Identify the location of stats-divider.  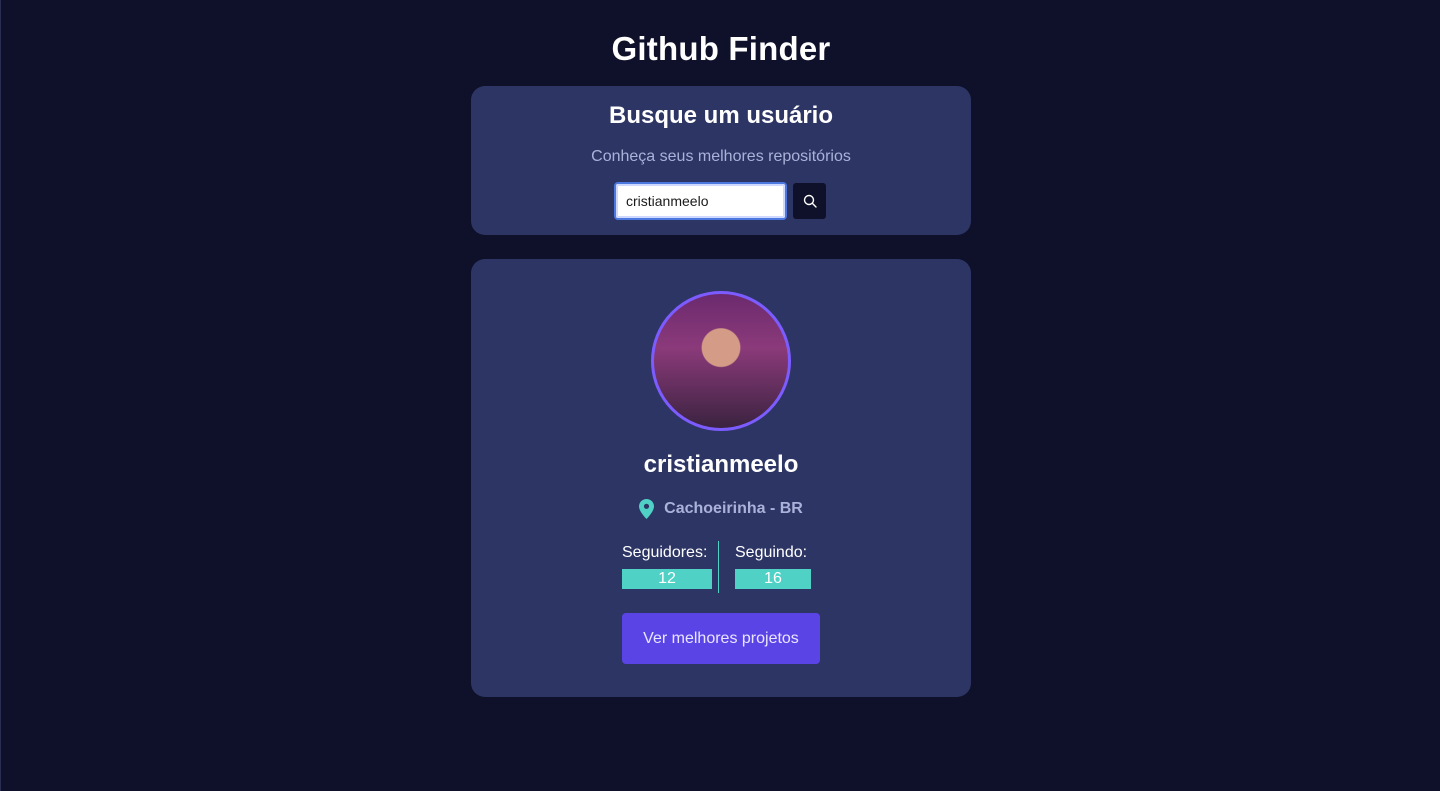
(718, 567).